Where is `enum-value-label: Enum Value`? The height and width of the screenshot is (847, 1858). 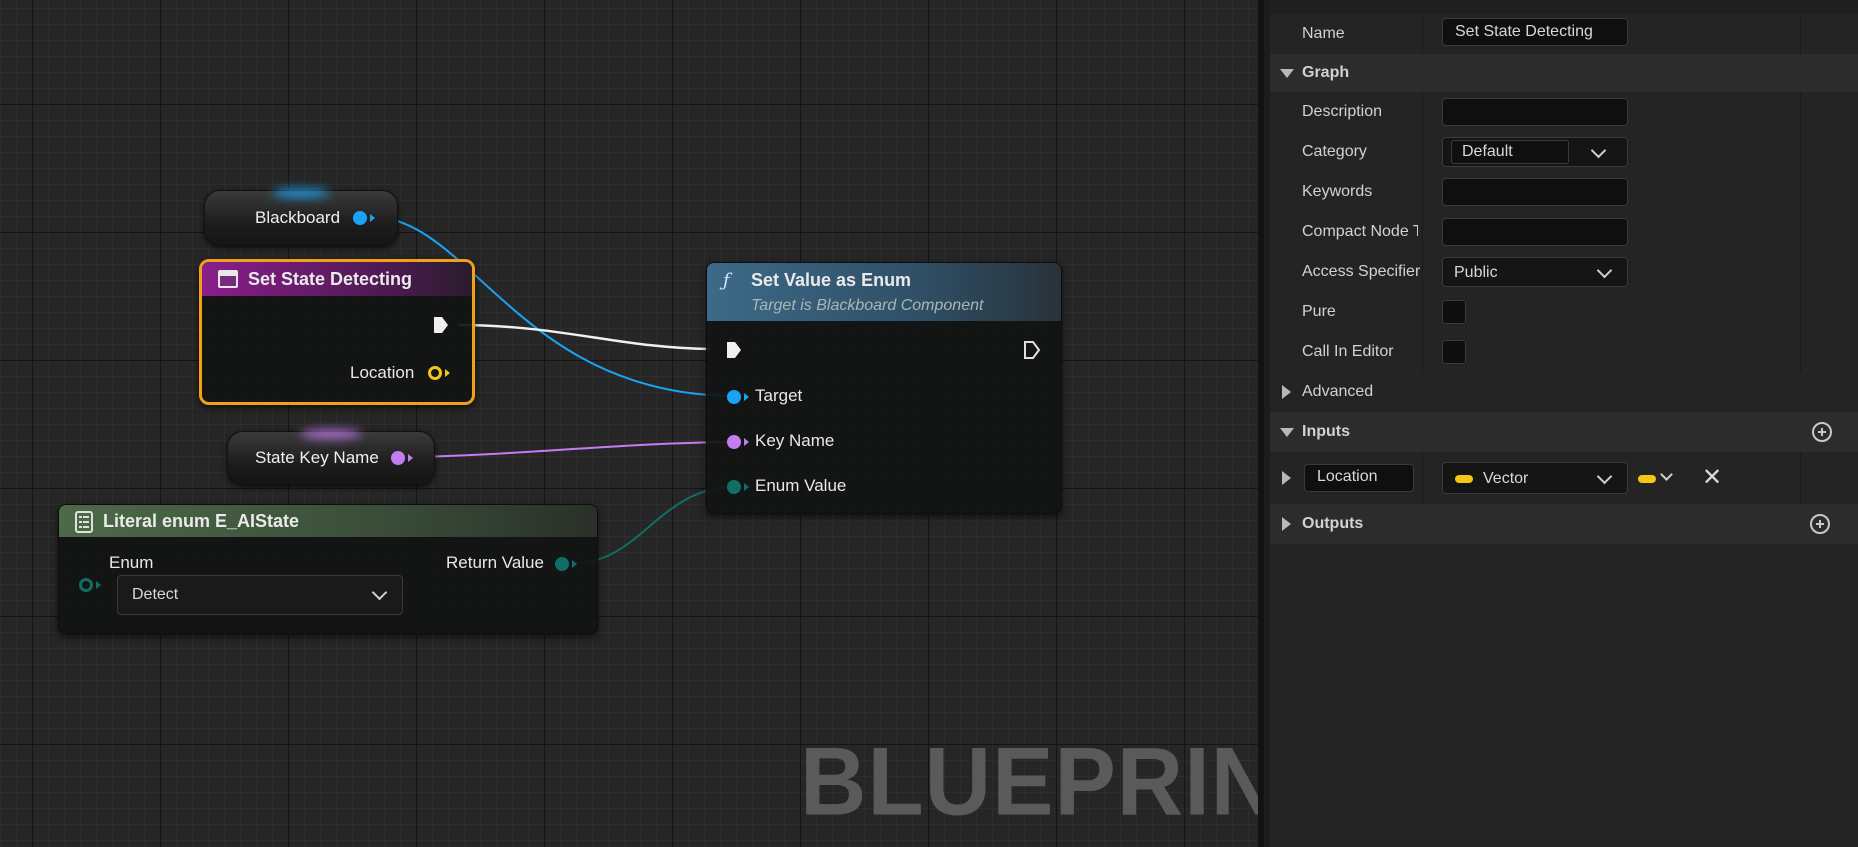 enum-value-label: Enum Value is located at coordinates (801, 485).